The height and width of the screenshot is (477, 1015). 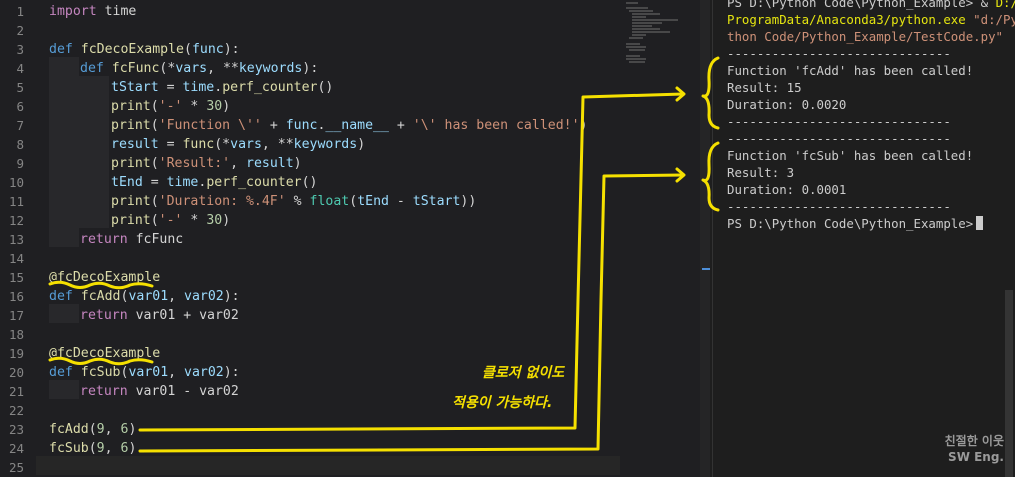 I want to click on code-line-19: @fcDecoExample, so click(x=104, y=353).